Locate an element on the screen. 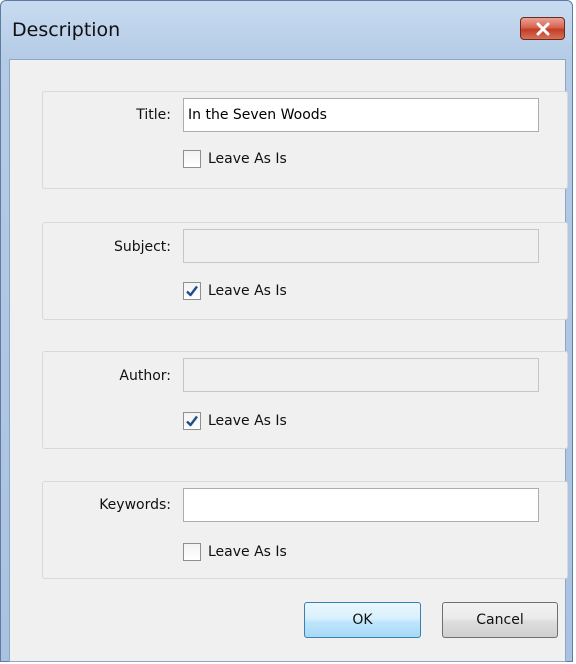  keywords-label: Keywords: is located at coordinates (135, 505).